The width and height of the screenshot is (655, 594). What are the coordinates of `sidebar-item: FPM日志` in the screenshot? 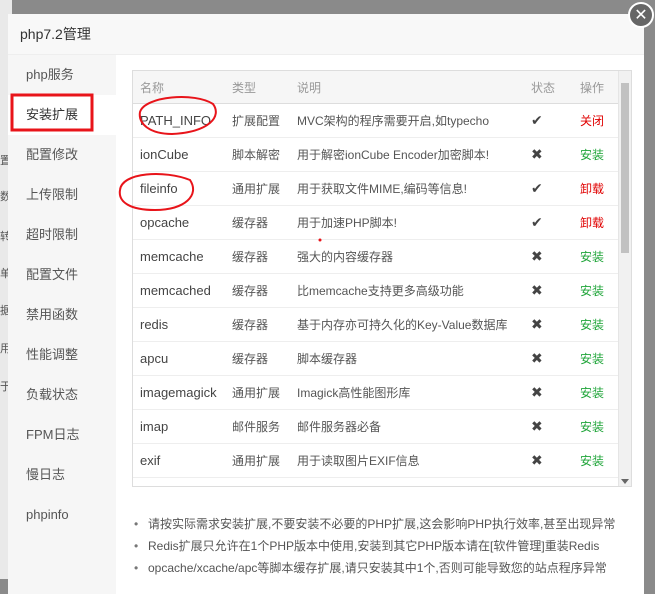 It's located at (62, 435).